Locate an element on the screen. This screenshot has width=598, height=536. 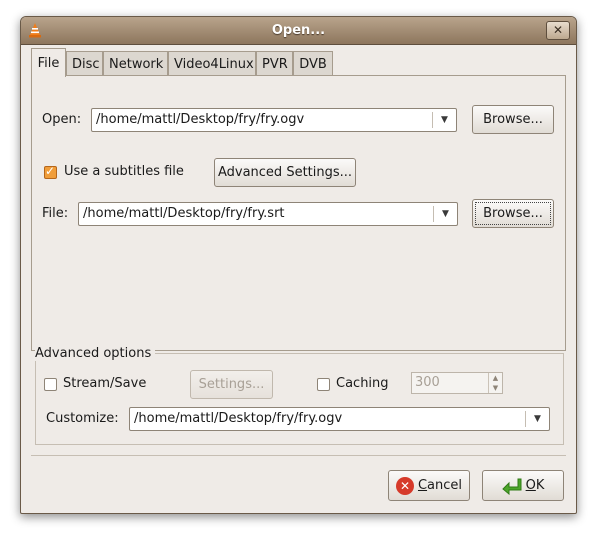
customize-combo: /home/mattl/Desktop/fry/fry.ogv ▼ is located at coordinates (339, 419).